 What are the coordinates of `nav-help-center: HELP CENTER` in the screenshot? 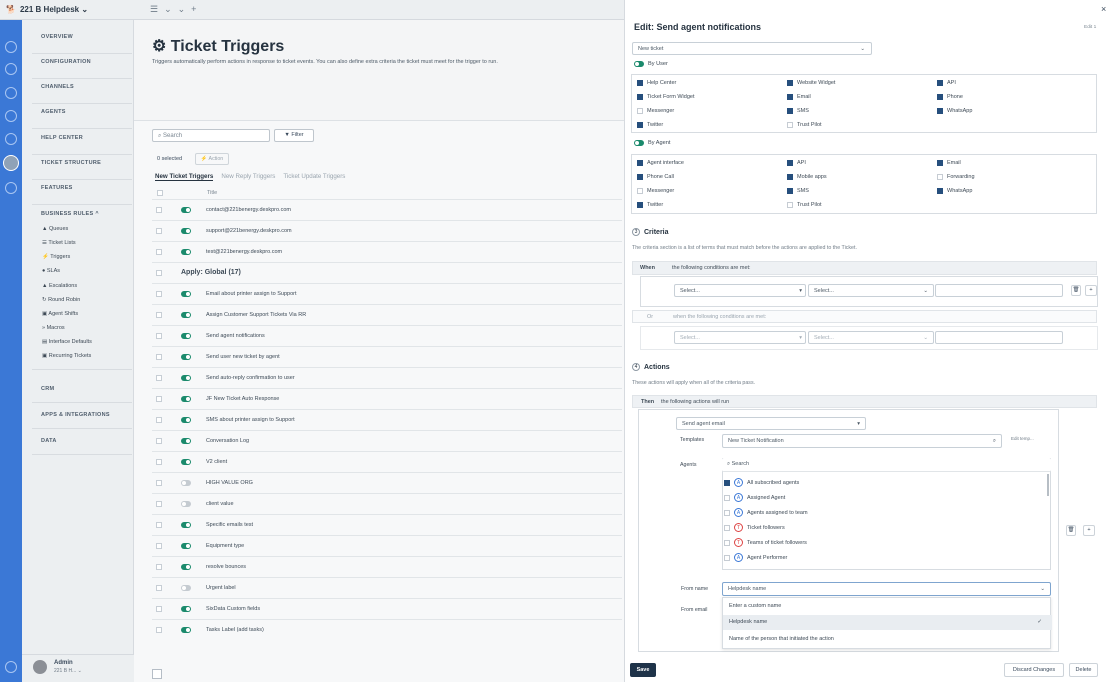 It's located at (62, 138).